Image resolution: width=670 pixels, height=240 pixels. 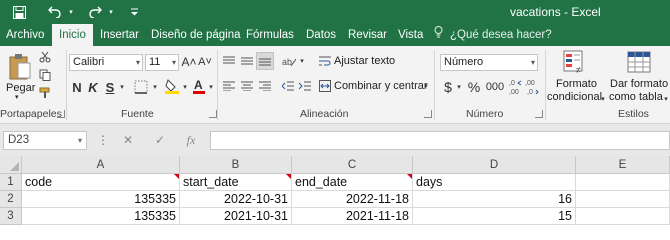 What do you see at coordinates (25, 35) in the screenshot?
I see `tab-archivo: Archivo` at bounding box center [25, 35].